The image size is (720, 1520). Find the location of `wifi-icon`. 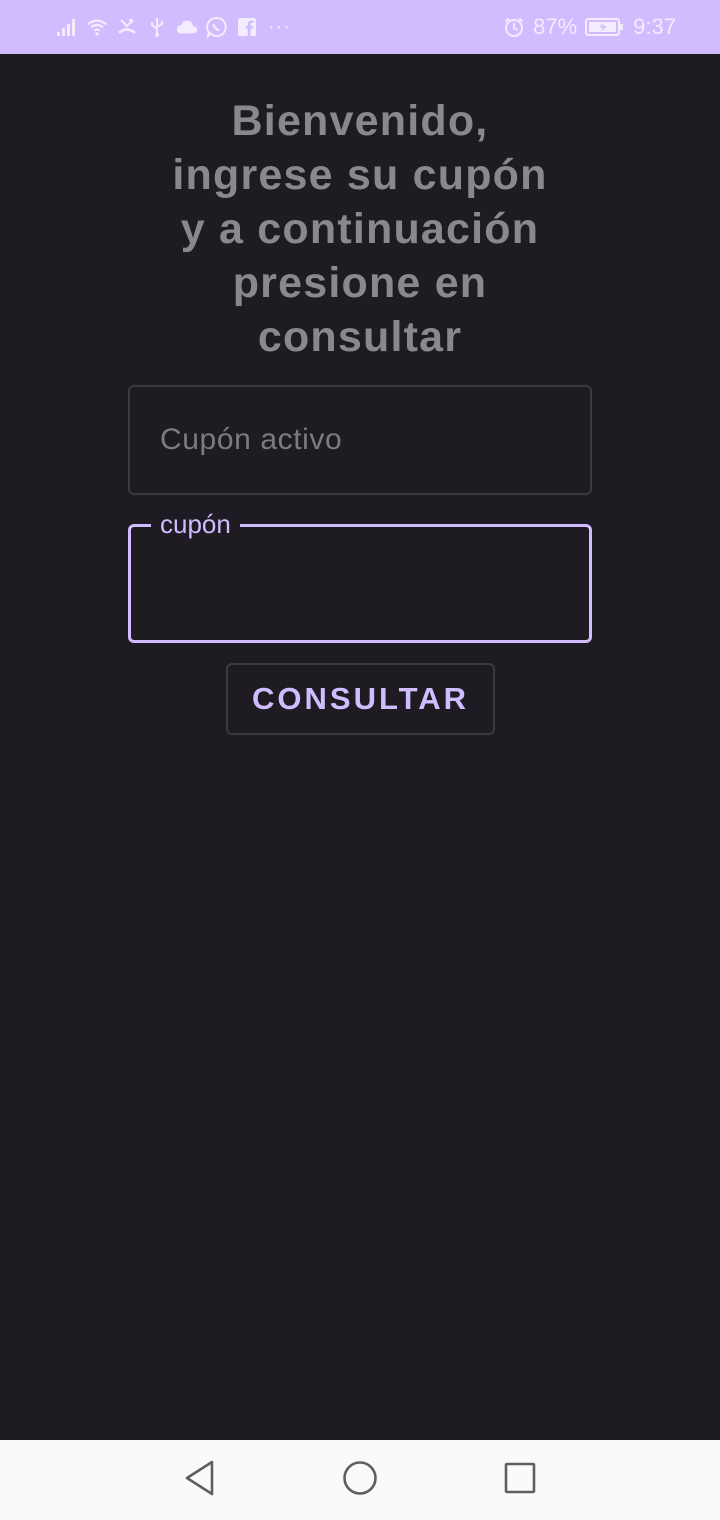

wifi-icon is located at coordinates (97, 27).